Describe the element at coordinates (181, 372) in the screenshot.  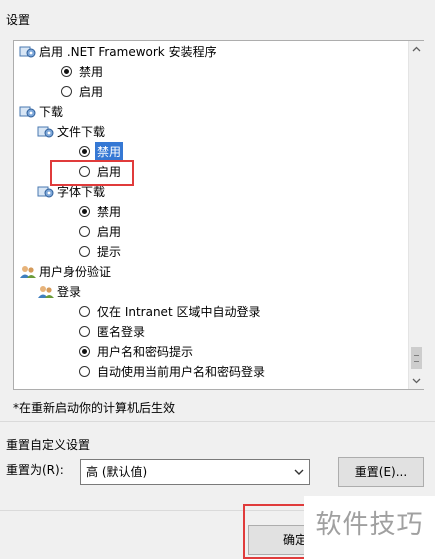
I see `tree-radio-label: 自动使用当前用户名和密码登录` at that location.